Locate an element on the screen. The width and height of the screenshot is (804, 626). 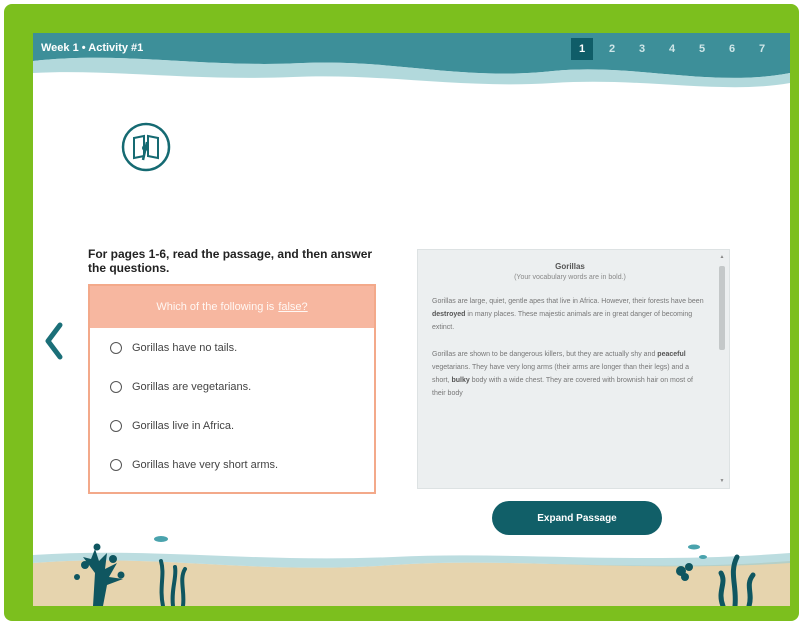
page-3-button: 3 is located at coordinates (642, 49).